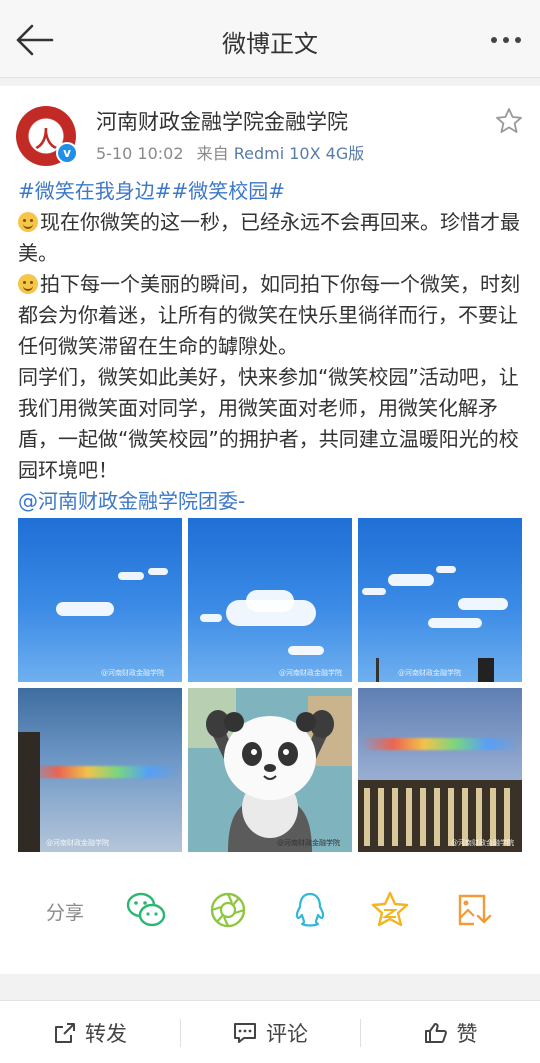 The width and height of the screenshot is (540, 1063). Describe the element at coordinates (67, 153) in the screenshot. I see `verified-badge-icon: v` at that location.